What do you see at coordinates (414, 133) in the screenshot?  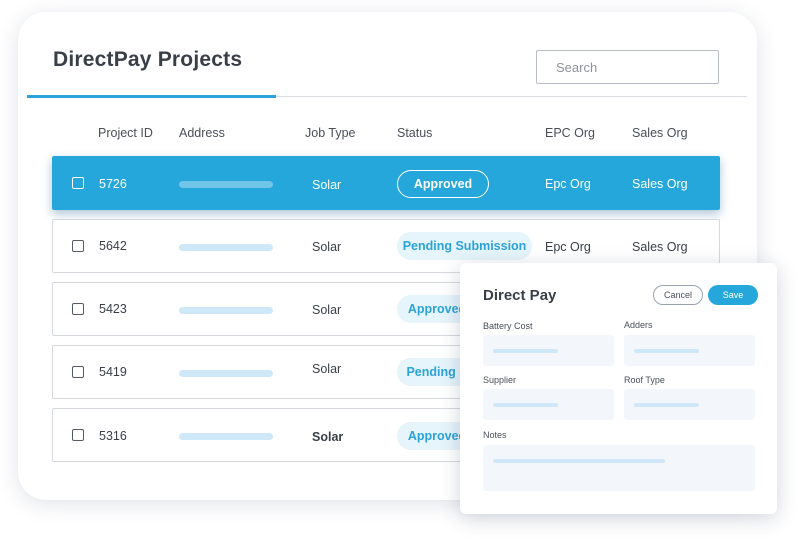 I see `column-header-status: Status` at bounding box center [414, 133].